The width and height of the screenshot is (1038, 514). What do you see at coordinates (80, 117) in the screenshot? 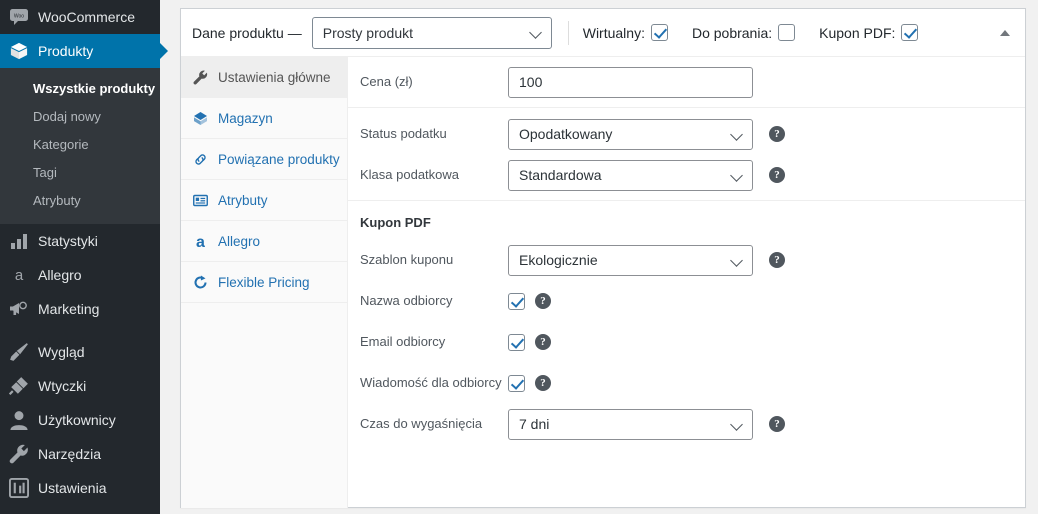
I see `sidebar-subitem-dodaj-nowy: Dodaj nowy` at bounding box center [80, 117].